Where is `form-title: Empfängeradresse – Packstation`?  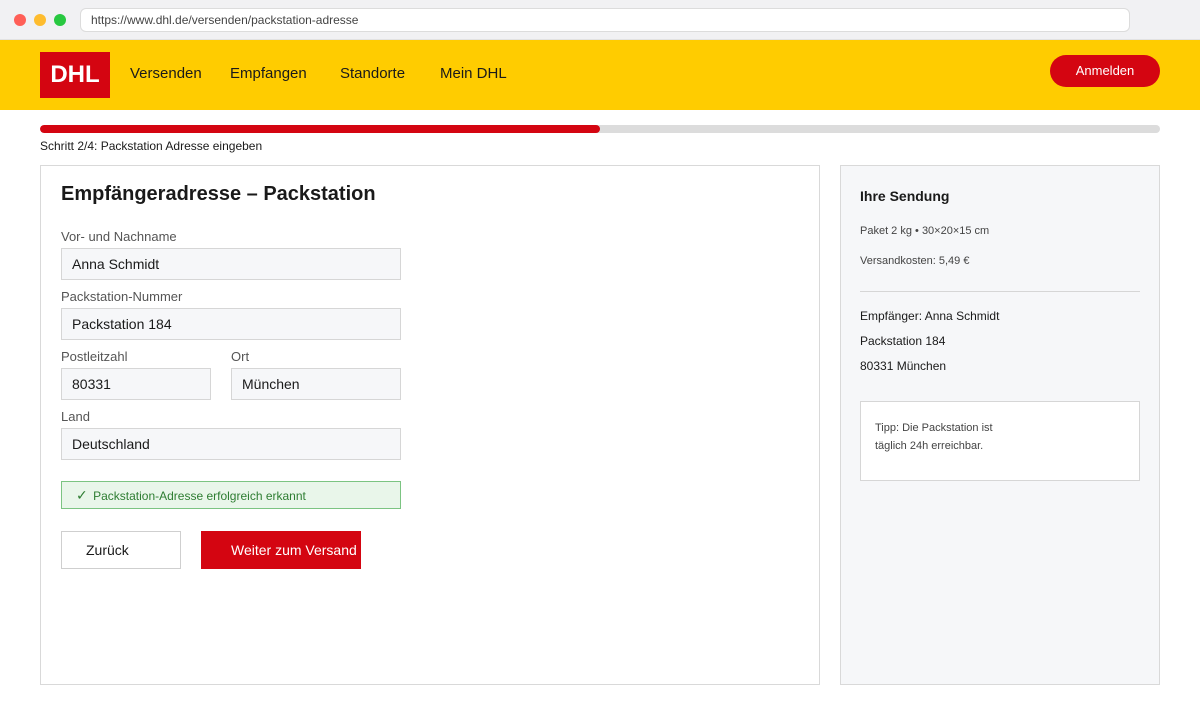 form-title: Empfängeradresse – Packstation is located at coordinates (218, 194).